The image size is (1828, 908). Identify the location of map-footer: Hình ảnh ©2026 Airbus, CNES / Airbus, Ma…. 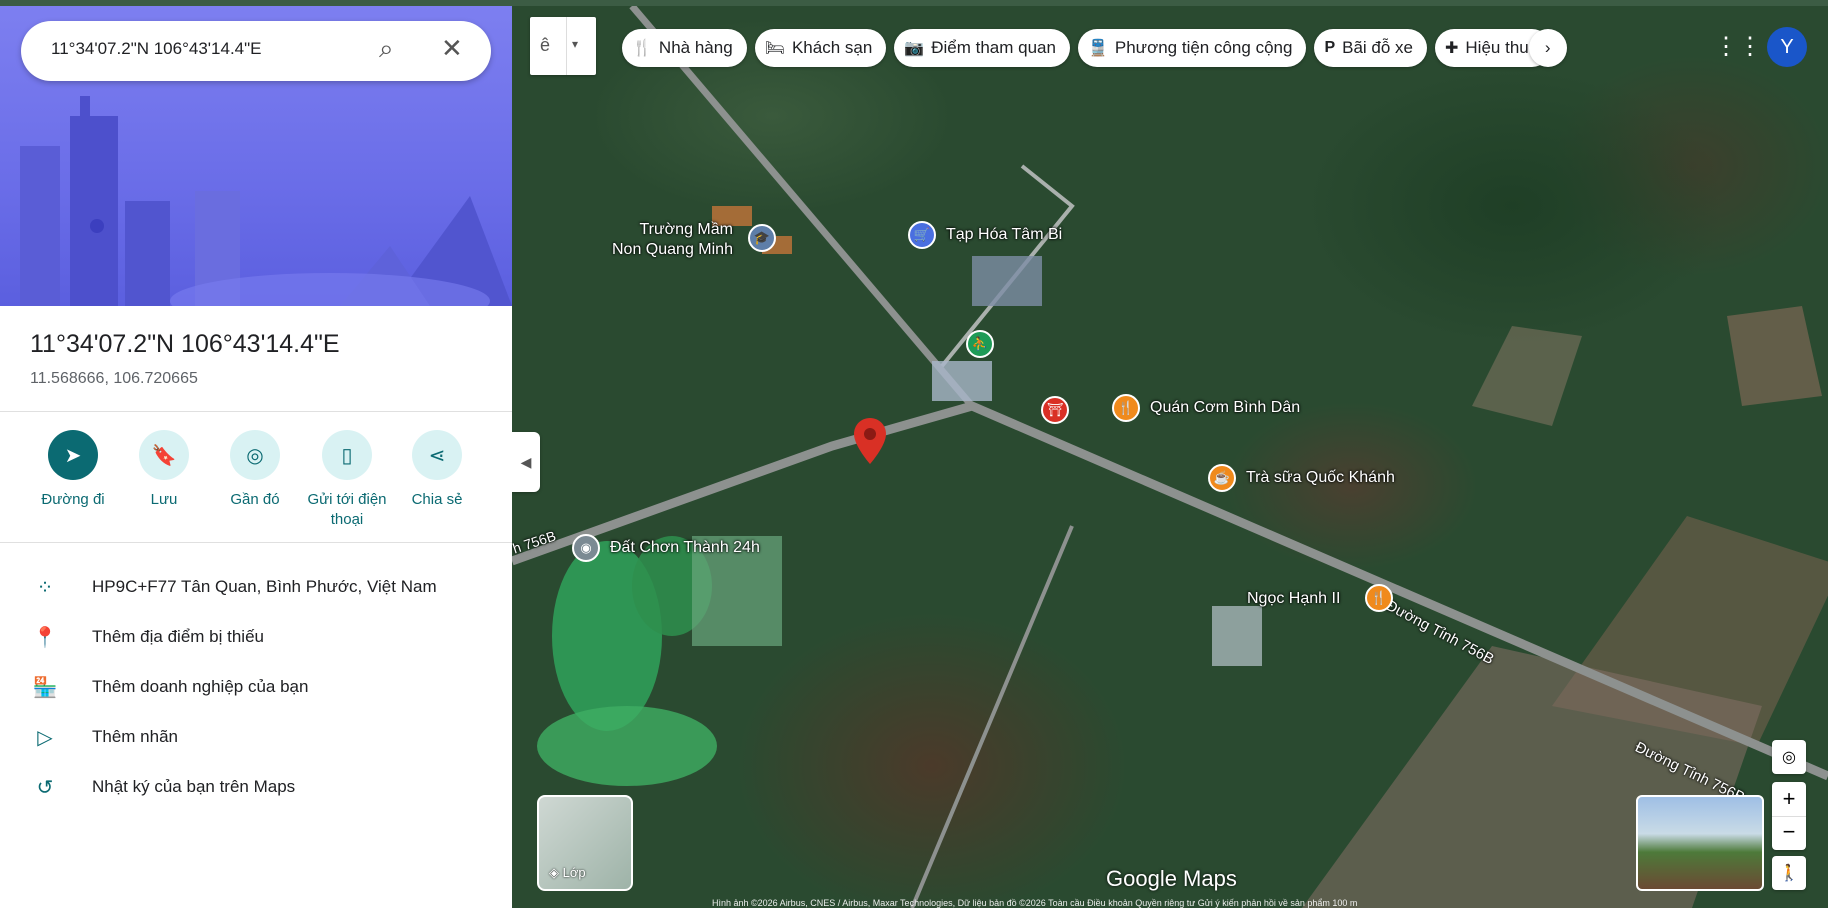
(1035, 903).